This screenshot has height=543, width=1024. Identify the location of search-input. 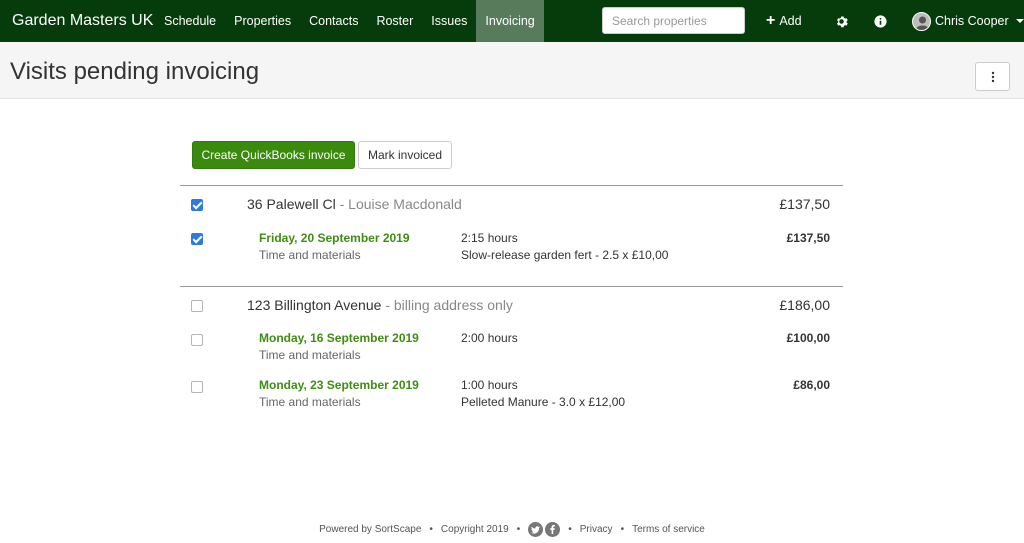
(673, 20).